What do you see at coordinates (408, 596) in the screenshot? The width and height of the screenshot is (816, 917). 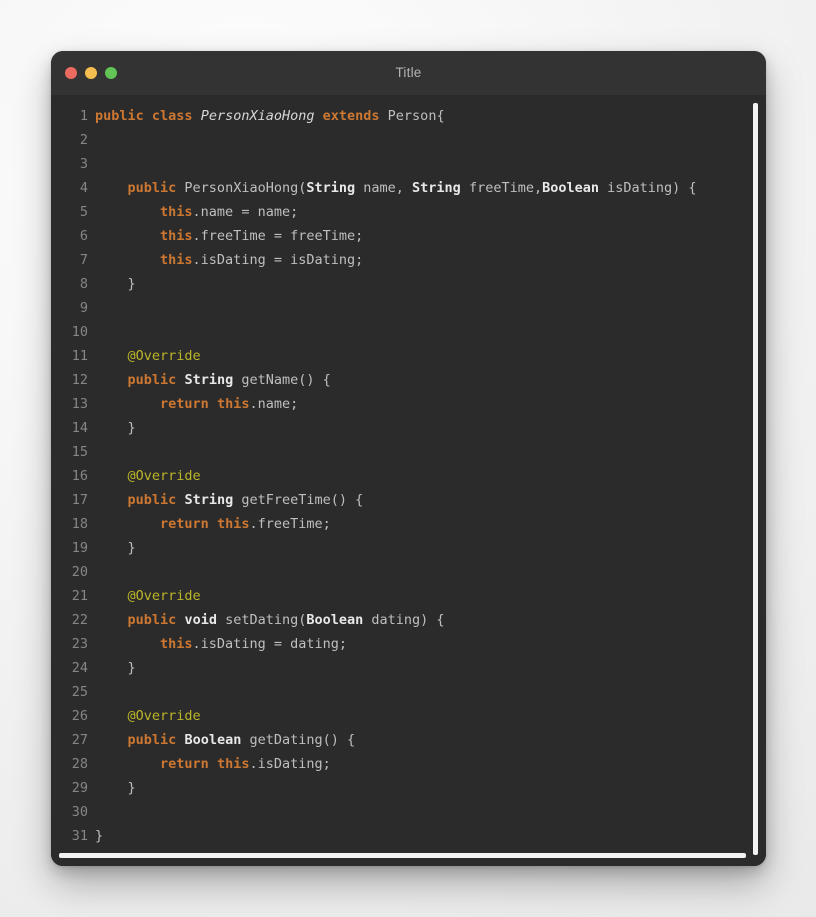 I see `code-line: 21 @Override` at bounding box center [408, 596].